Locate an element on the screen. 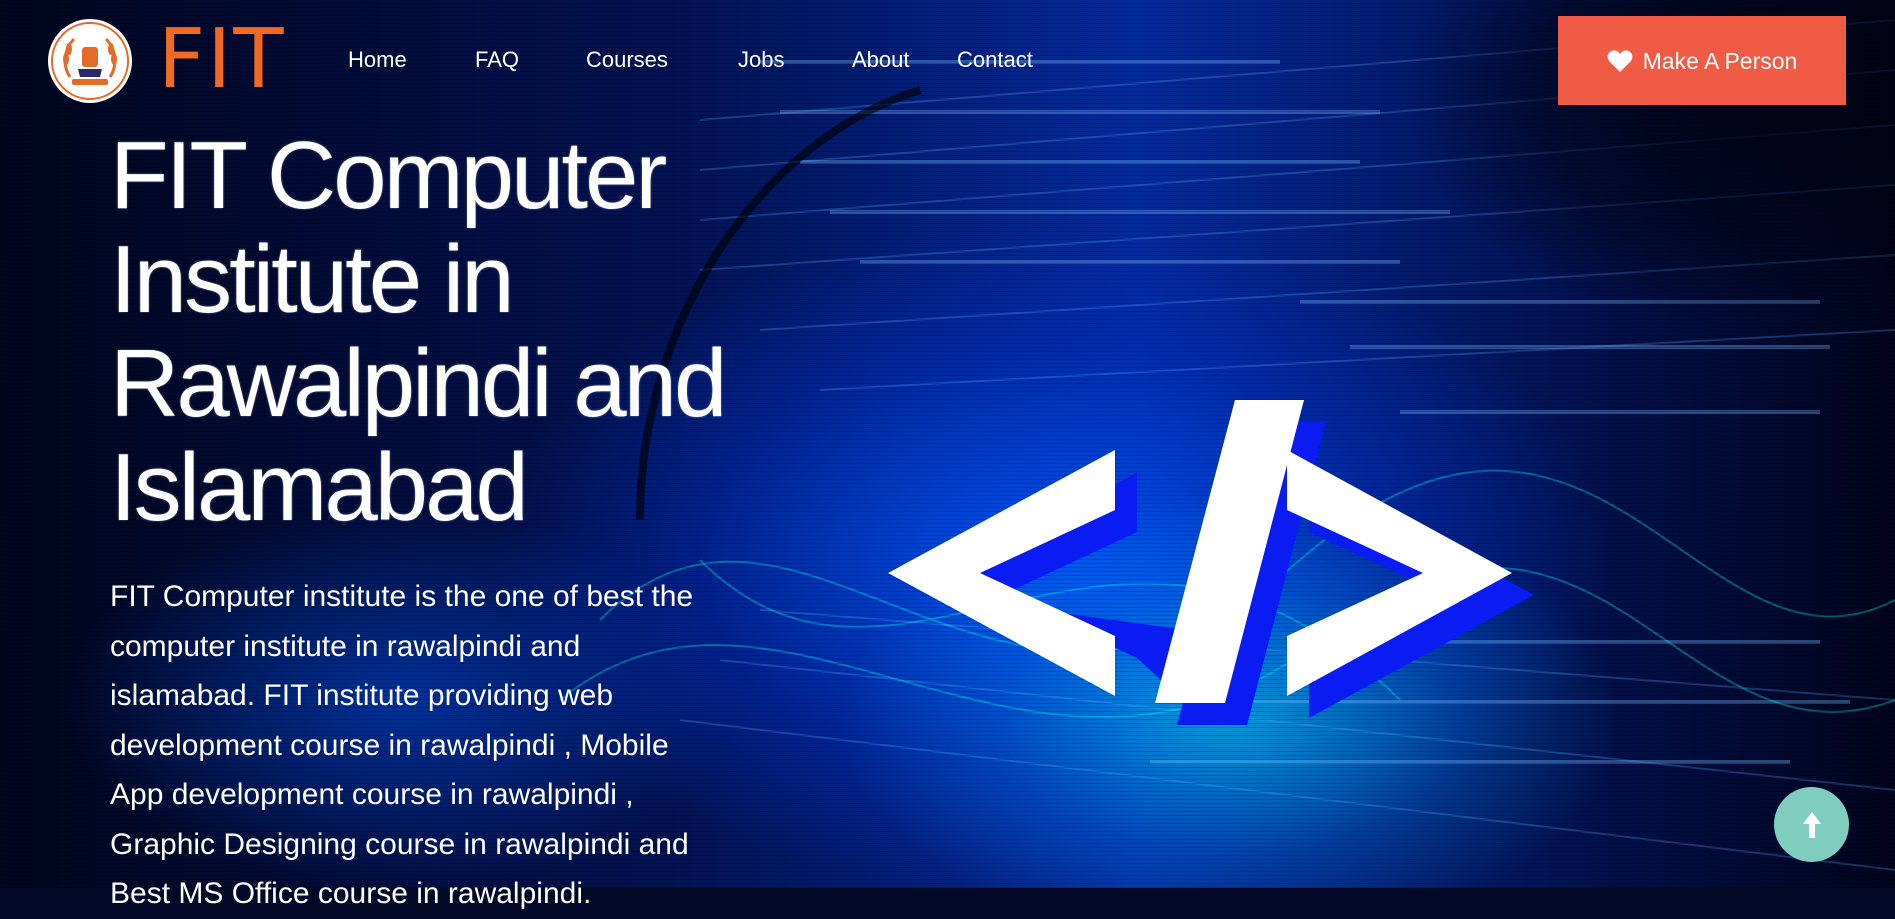  hero-description-line: App development course in rawalpindi , is located at coordinates (372, 794).